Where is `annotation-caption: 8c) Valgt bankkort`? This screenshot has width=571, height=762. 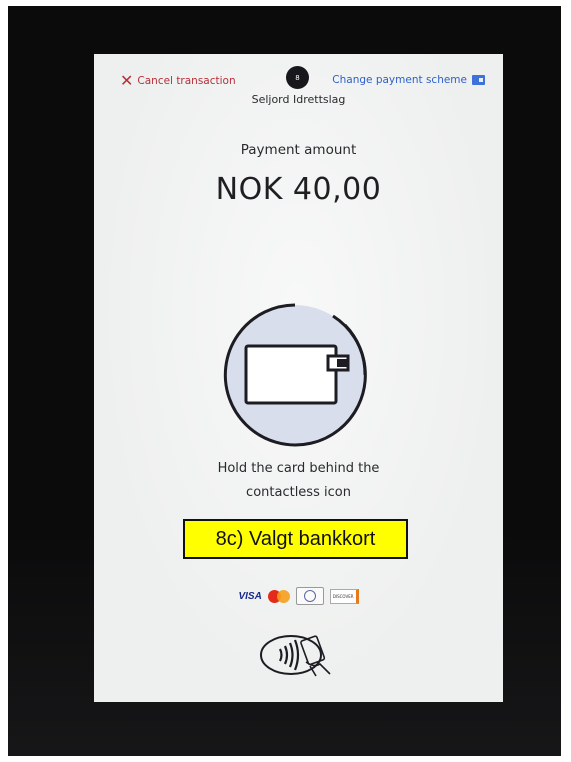 annotation-caption: 8c) Valgt bankkort is located at coordinates (295, 539).